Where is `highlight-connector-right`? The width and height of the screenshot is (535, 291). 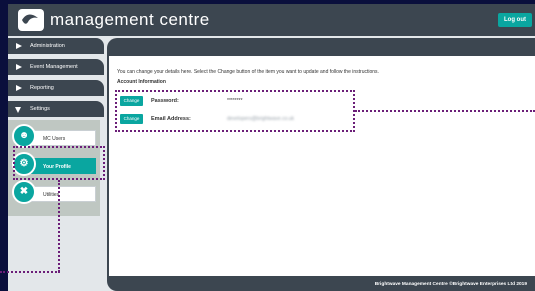
highlight-connector-right is located at coordinates (445, 111).